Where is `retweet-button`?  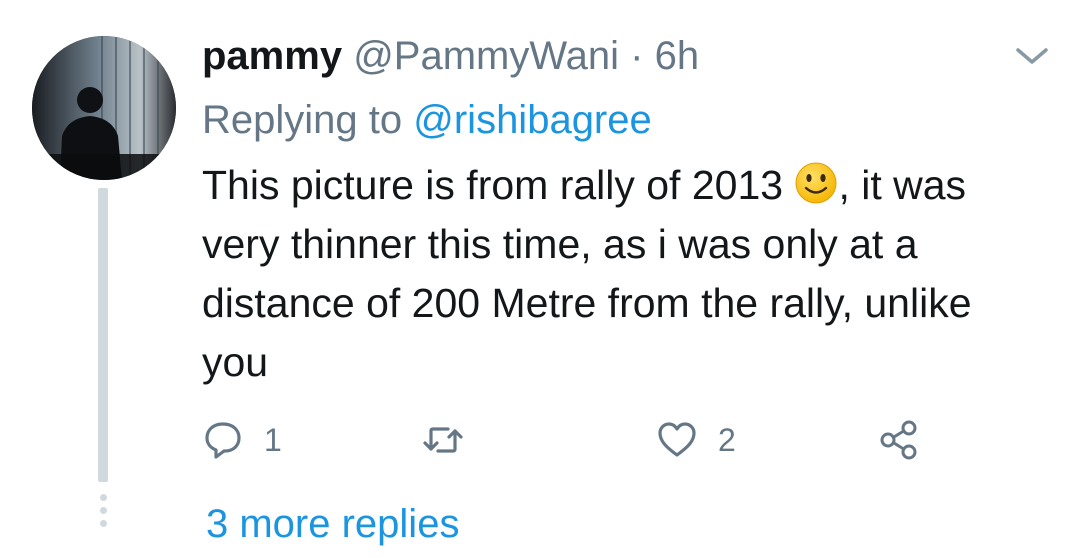 retweet-button is located at coordinates (453, 440).